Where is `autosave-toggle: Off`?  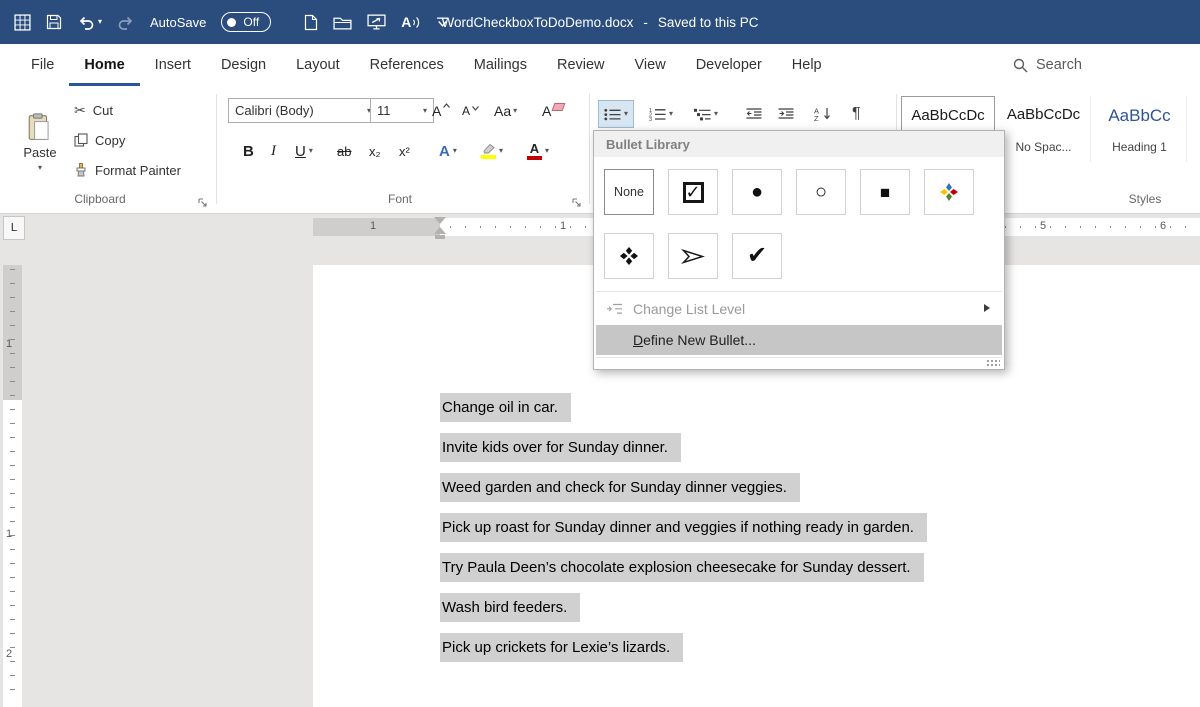 autosave-toggle: Off is located at coordinates (246, 22).